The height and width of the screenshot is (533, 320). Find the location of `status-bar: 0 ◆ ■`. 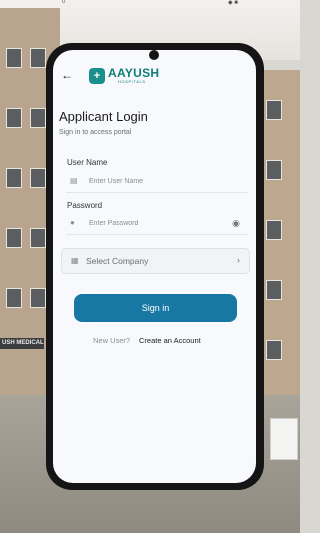

status-bar: 0 ◆ ■ is located at coordinates (150, 4).